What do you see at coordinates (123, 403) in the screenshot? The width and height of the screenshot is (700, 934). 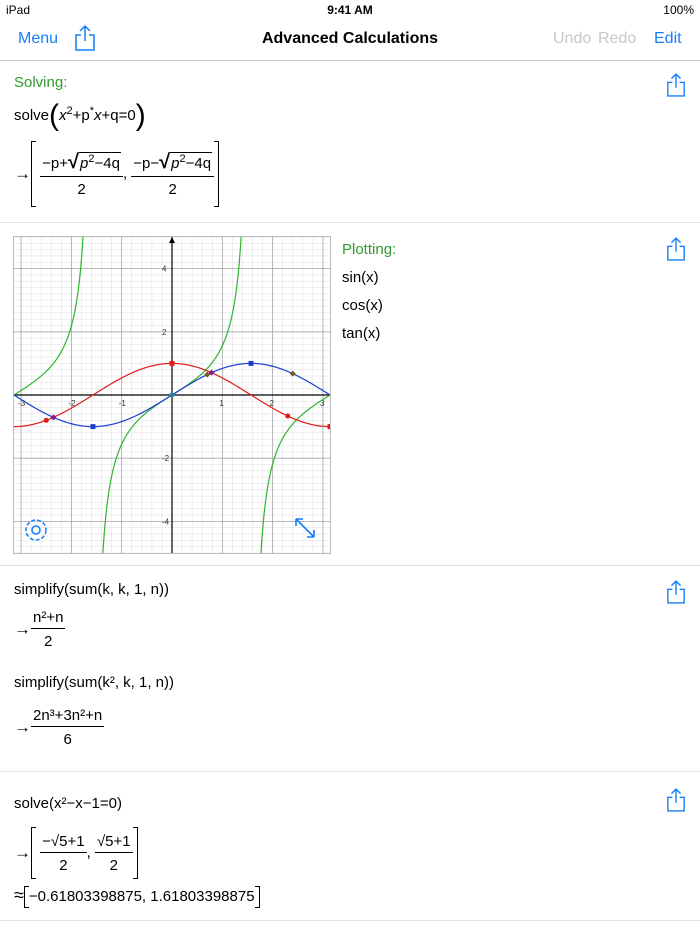 I see `x-tick-label: -1` at bounding box center [123, 403].